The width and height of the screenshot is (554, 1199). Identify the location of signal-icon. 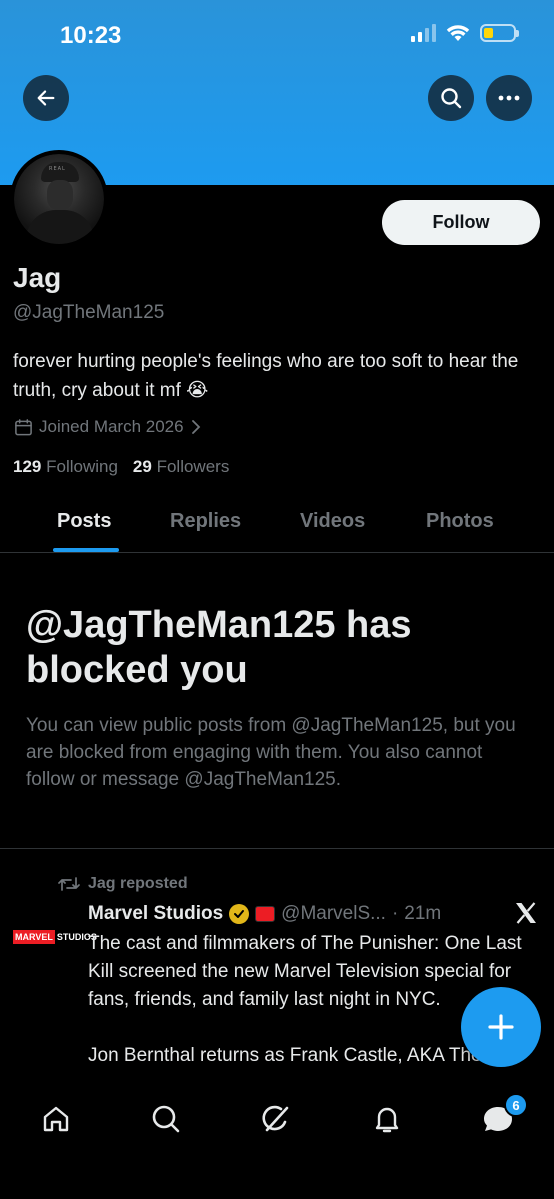
(423, 33).